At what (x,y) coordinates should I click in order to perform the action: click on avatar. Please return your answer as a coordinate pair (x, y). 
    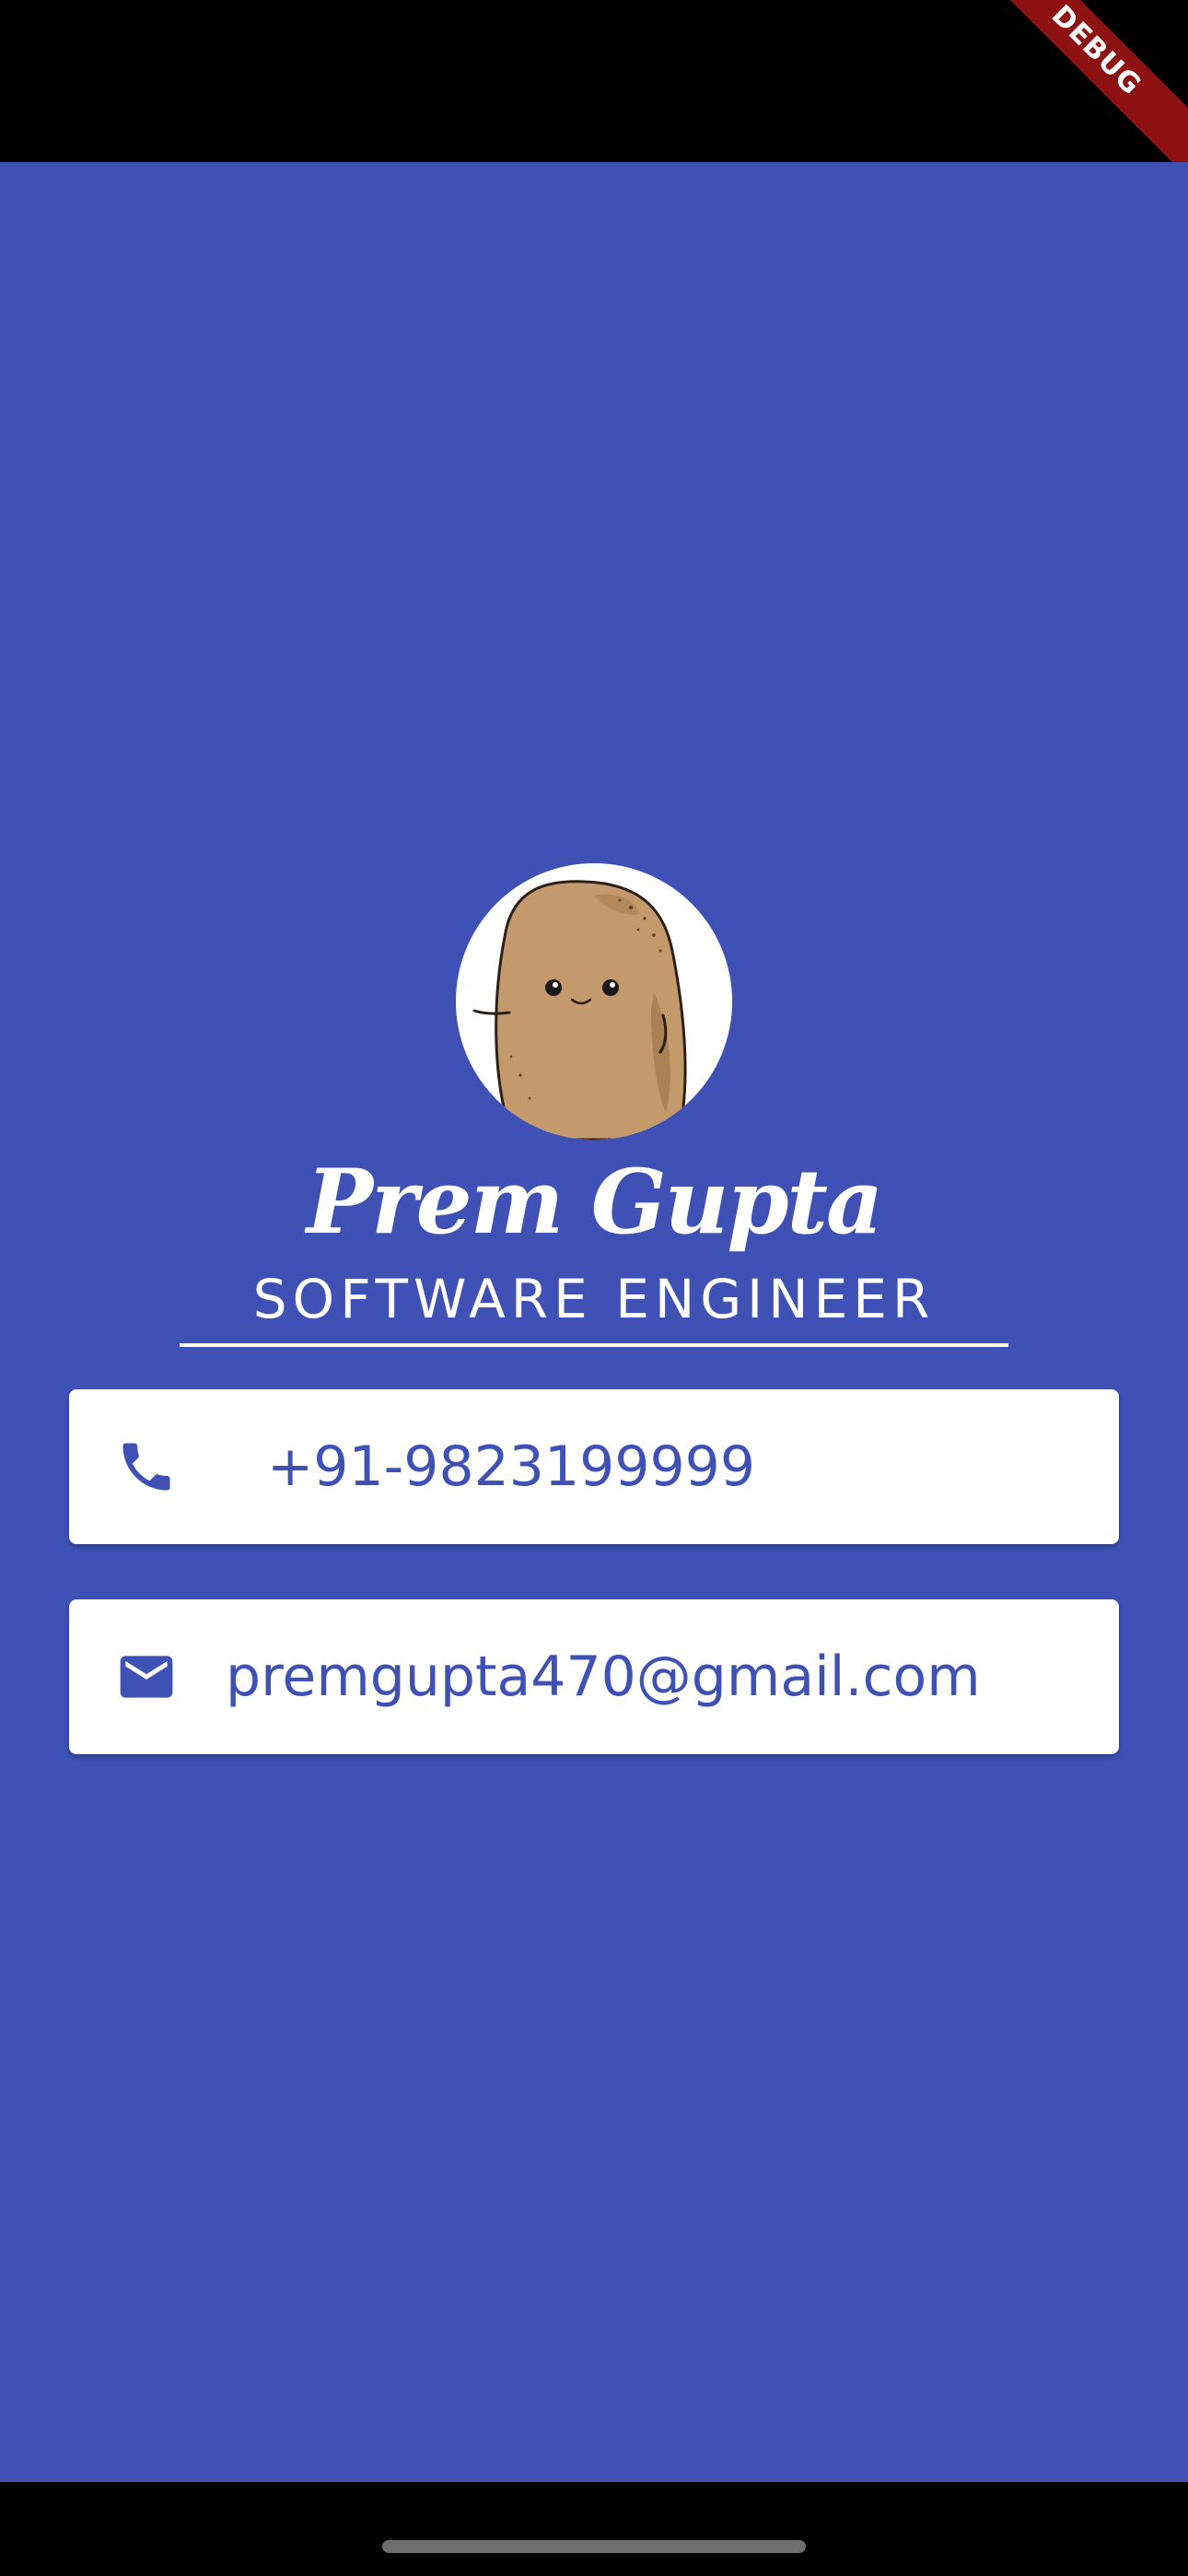
    Looking at the image, I should click on (594, 1001).